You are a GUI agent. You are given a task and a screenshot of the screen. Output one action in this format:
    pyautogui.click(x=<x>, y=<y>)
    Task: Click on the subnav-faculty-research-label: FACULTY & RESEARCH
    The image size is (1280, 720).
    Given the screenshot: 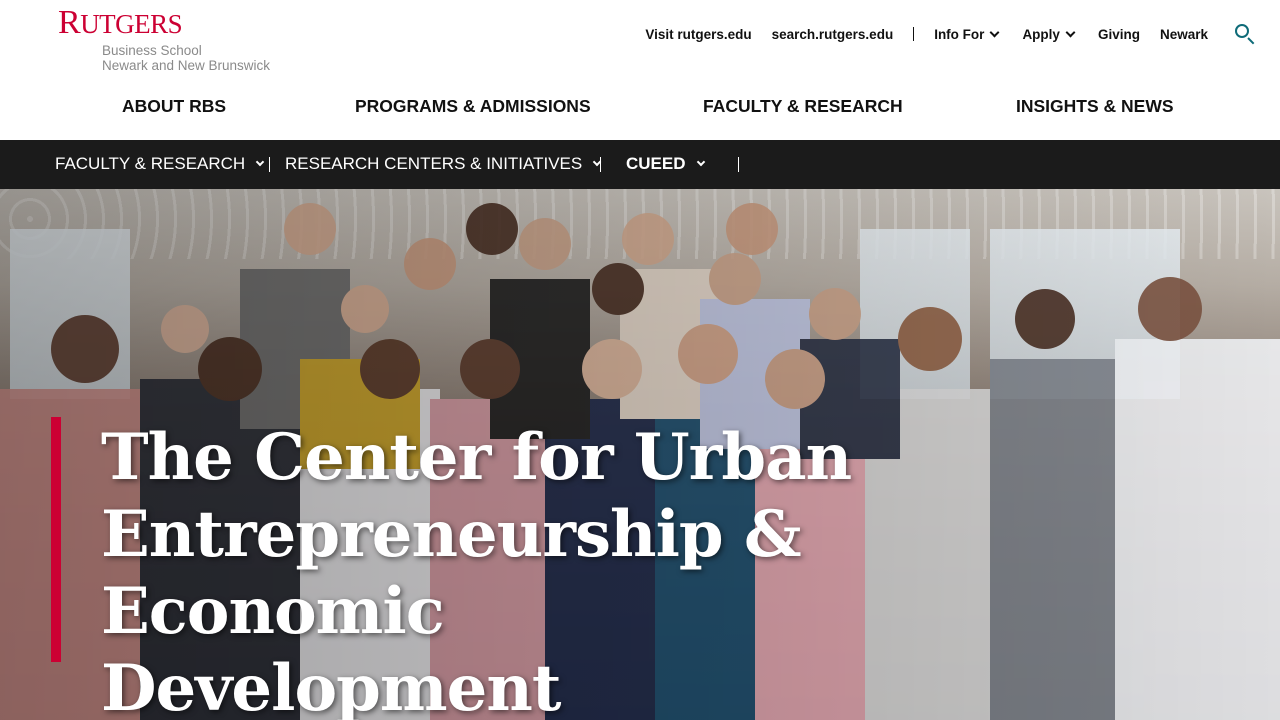 What is the action you would take?
    pyautogui.click(x=150, y=163)
    